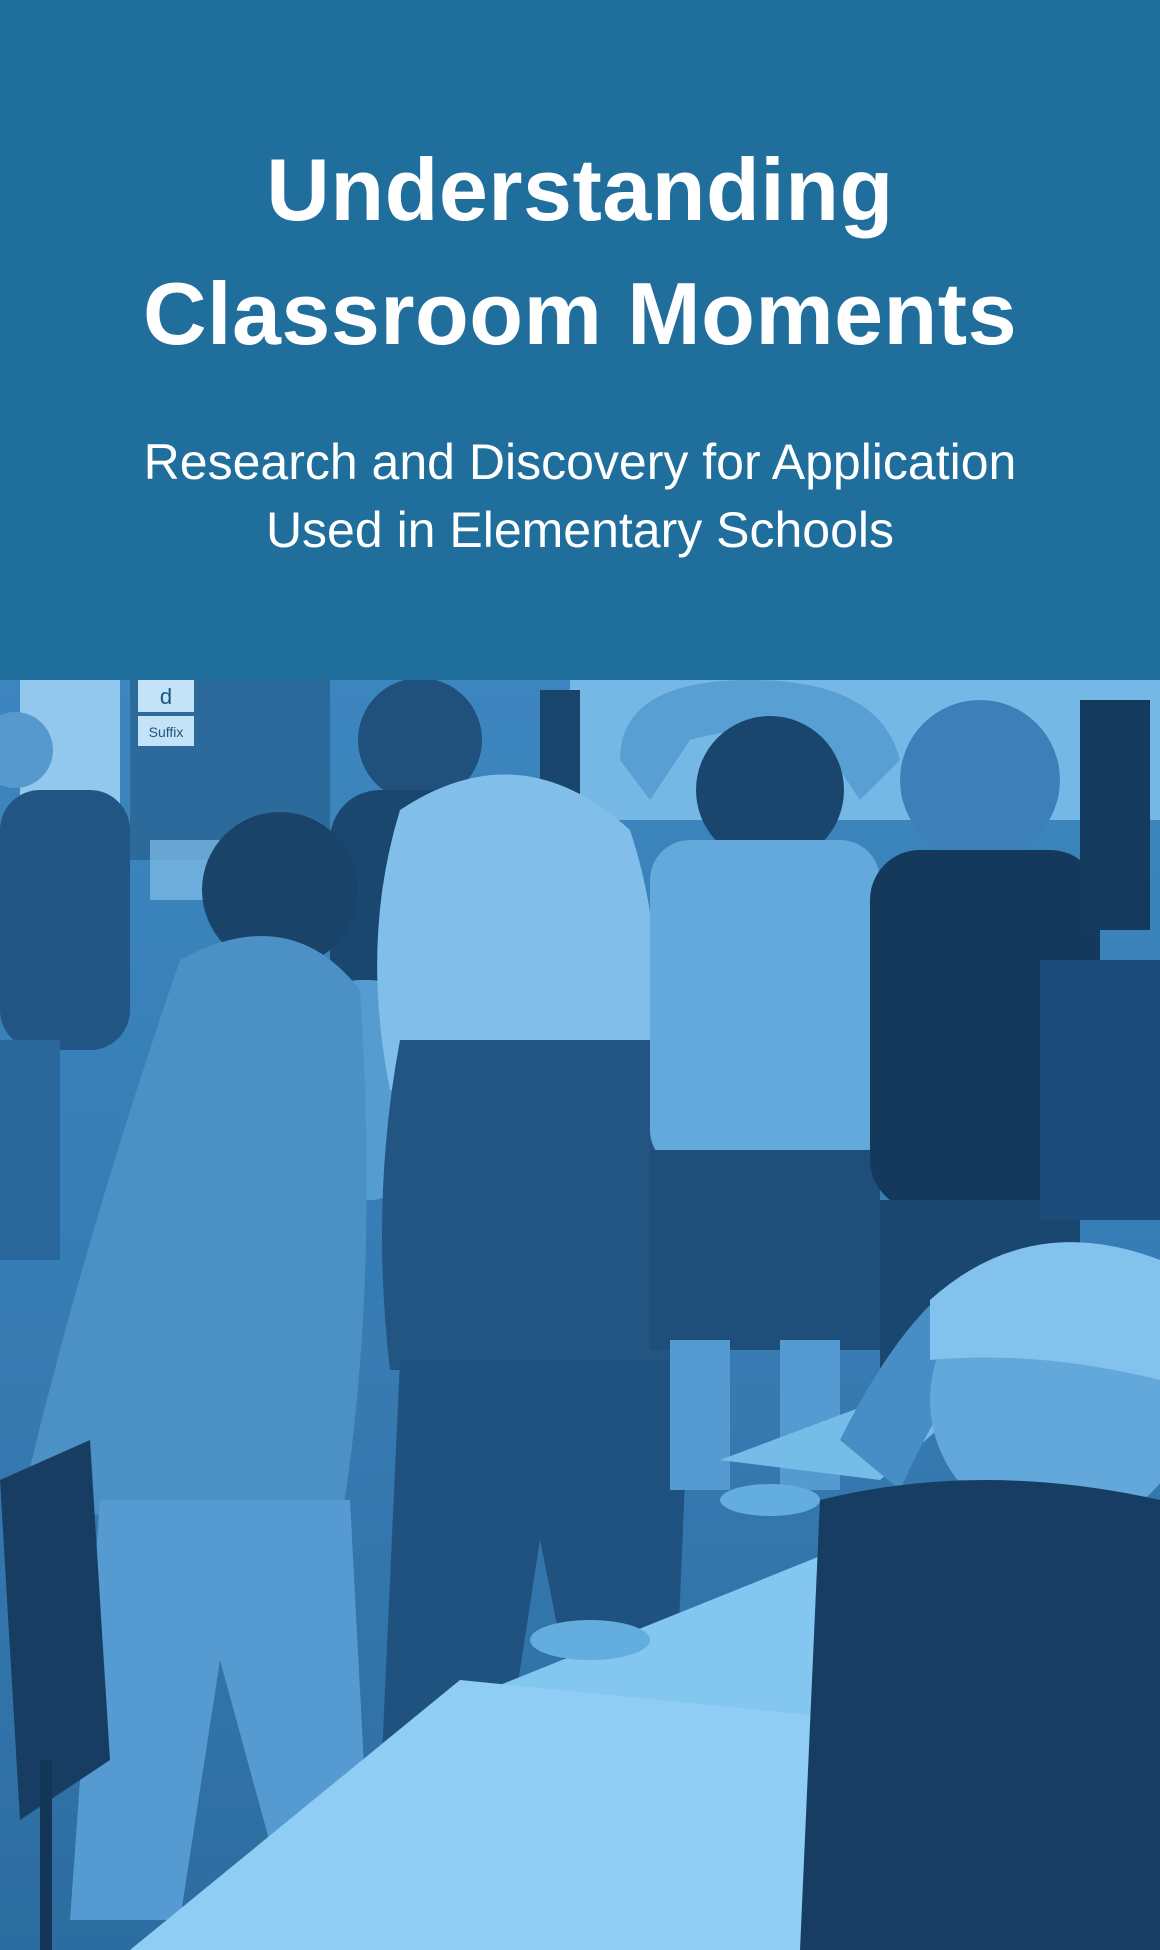 The height and width of the screenshot is (1950, 1160). What do you see at coordinates (580, 530) in the screenshot?
I see `subtitle-line-2: Used in Elementary Schools` at bounding box center [580, 530].